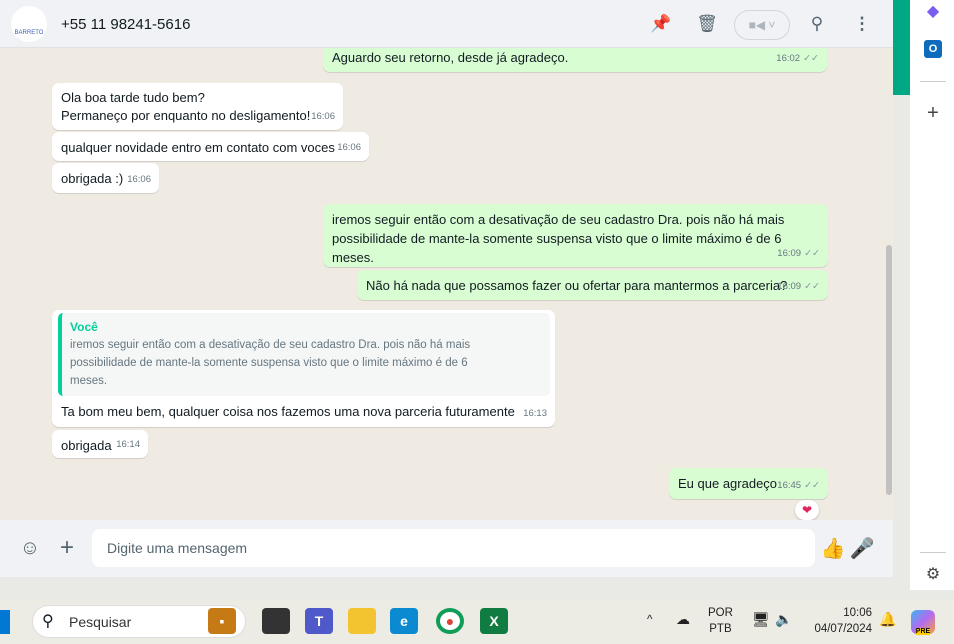 The height and width of the screenshot is (644, 954). I want to click on emoji-icon: ☺, so click(30, 548).